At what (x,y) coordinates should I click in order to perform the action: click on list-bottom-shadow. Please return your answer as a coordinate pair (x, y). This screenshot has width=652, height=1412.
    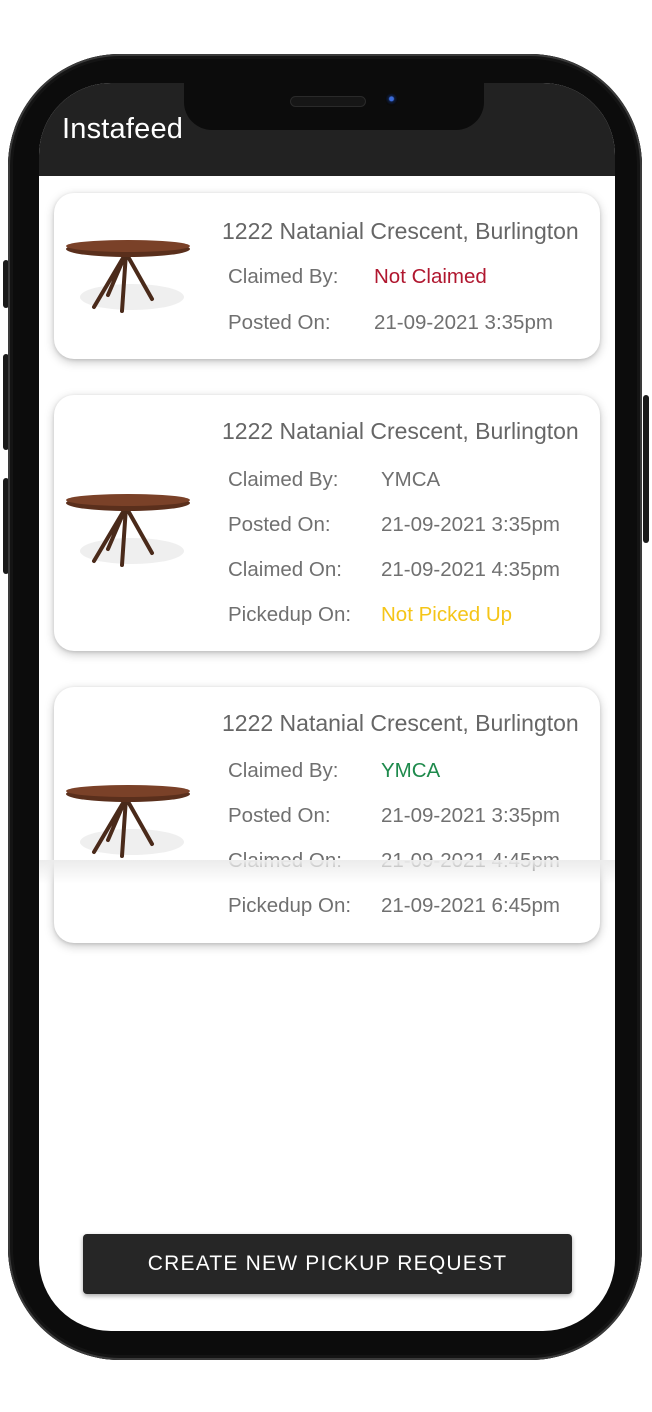
    Looking at the image, I should click on (327, 872).